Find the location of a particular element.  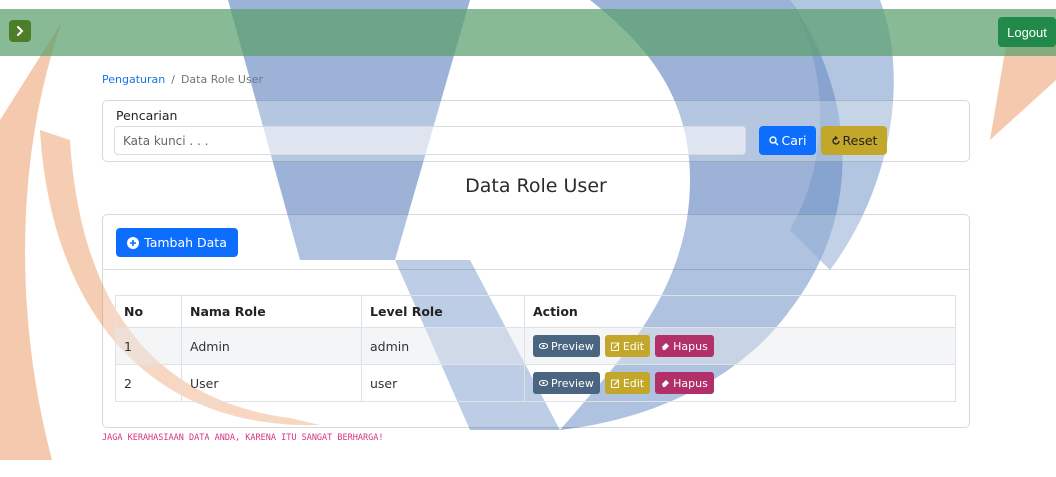

breadcrumb: Pengaturan / Data Role User is located at coordinates (182, 79).